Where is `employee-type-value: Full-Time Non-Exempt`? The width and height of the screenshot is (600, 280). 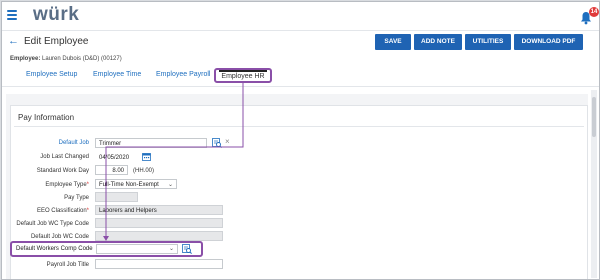
employee-type-value: Full-Time Non-Exempt is located at coordinates (129, 185).